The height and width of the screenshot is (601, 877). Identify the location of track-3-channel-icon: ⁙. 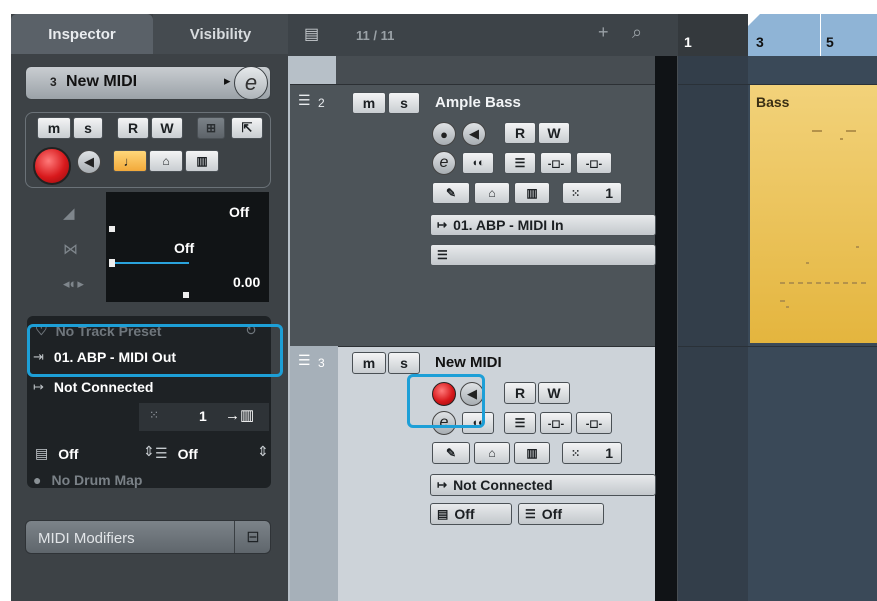
(576, 453).